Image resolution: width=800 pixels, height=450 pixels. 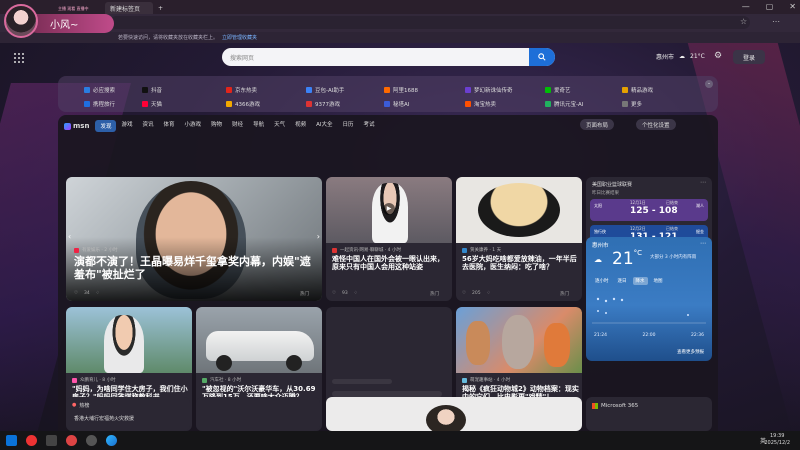 What do you see at coordinates (654, 211) in the screenshot?
I see `game-score: 125 - 108` at bounding box center [654, 211].